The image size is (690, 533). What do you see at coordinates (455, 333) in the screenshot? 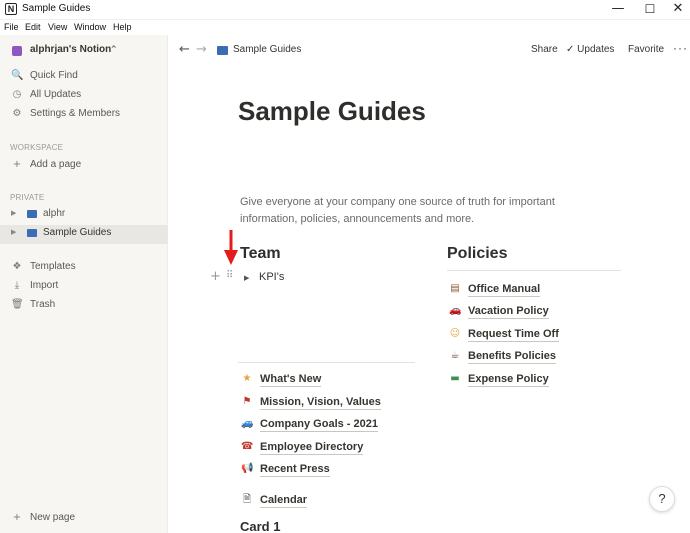
I see `smiley-icon: ☺` at bounding box center [455, 333].